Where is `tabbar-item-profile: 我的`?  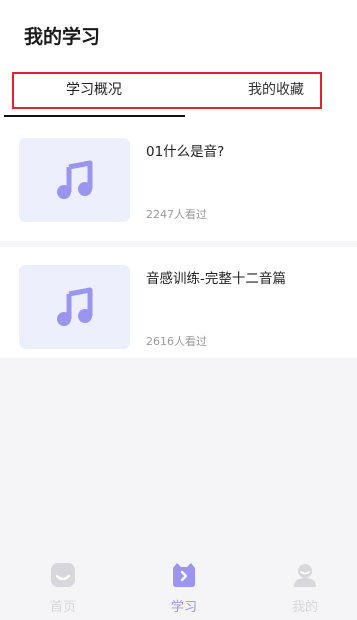
tabbar-item-profile: 我的 is located at coordinates (305, 588).